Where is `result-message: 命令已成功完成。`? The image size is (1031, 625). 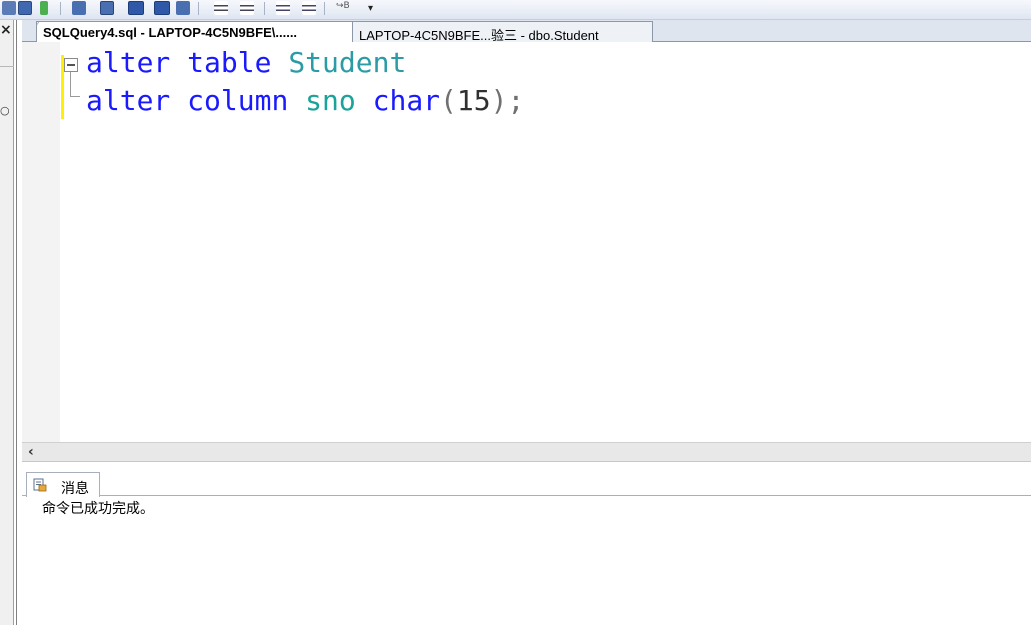
result-message: 命令已成功完成。 is located at coordinates (98, 509).